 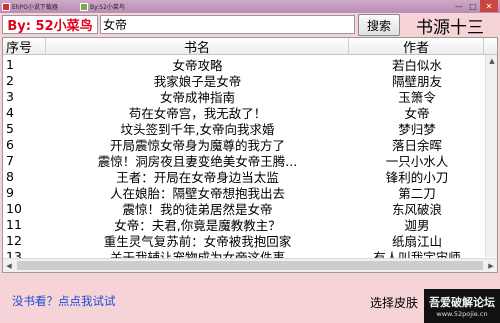 I want to click on row-number: 7, so click(x=10, y=160).